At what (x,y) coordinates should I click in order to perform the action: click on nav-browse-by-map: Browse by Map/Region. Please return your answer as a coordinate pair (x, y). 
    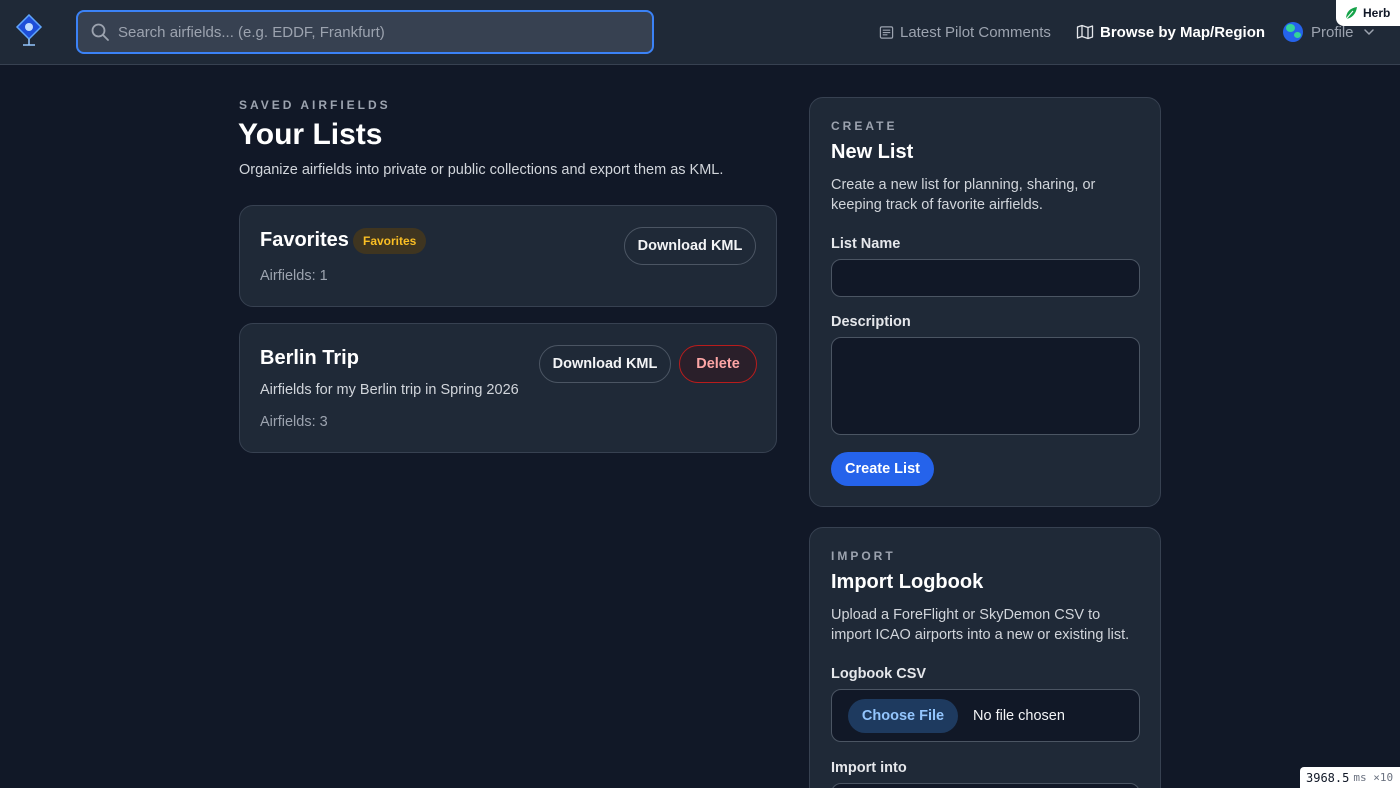
    Looking at the image, I should click on (1170, 32).